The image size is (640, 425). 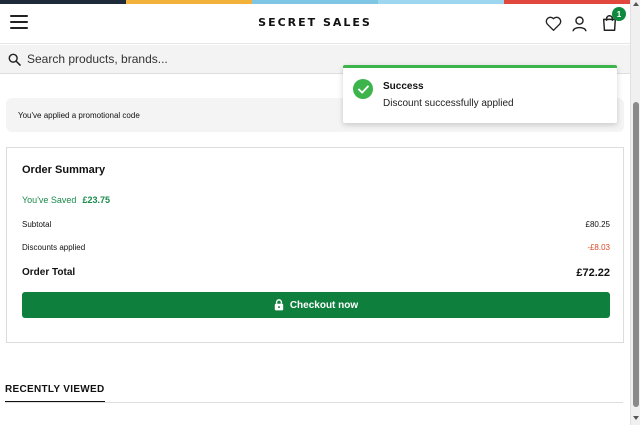 What do you see at coordinates (49, 200) in the screenshot?
I see `savings-label: You've Saved` at bounding box center [49, 200].